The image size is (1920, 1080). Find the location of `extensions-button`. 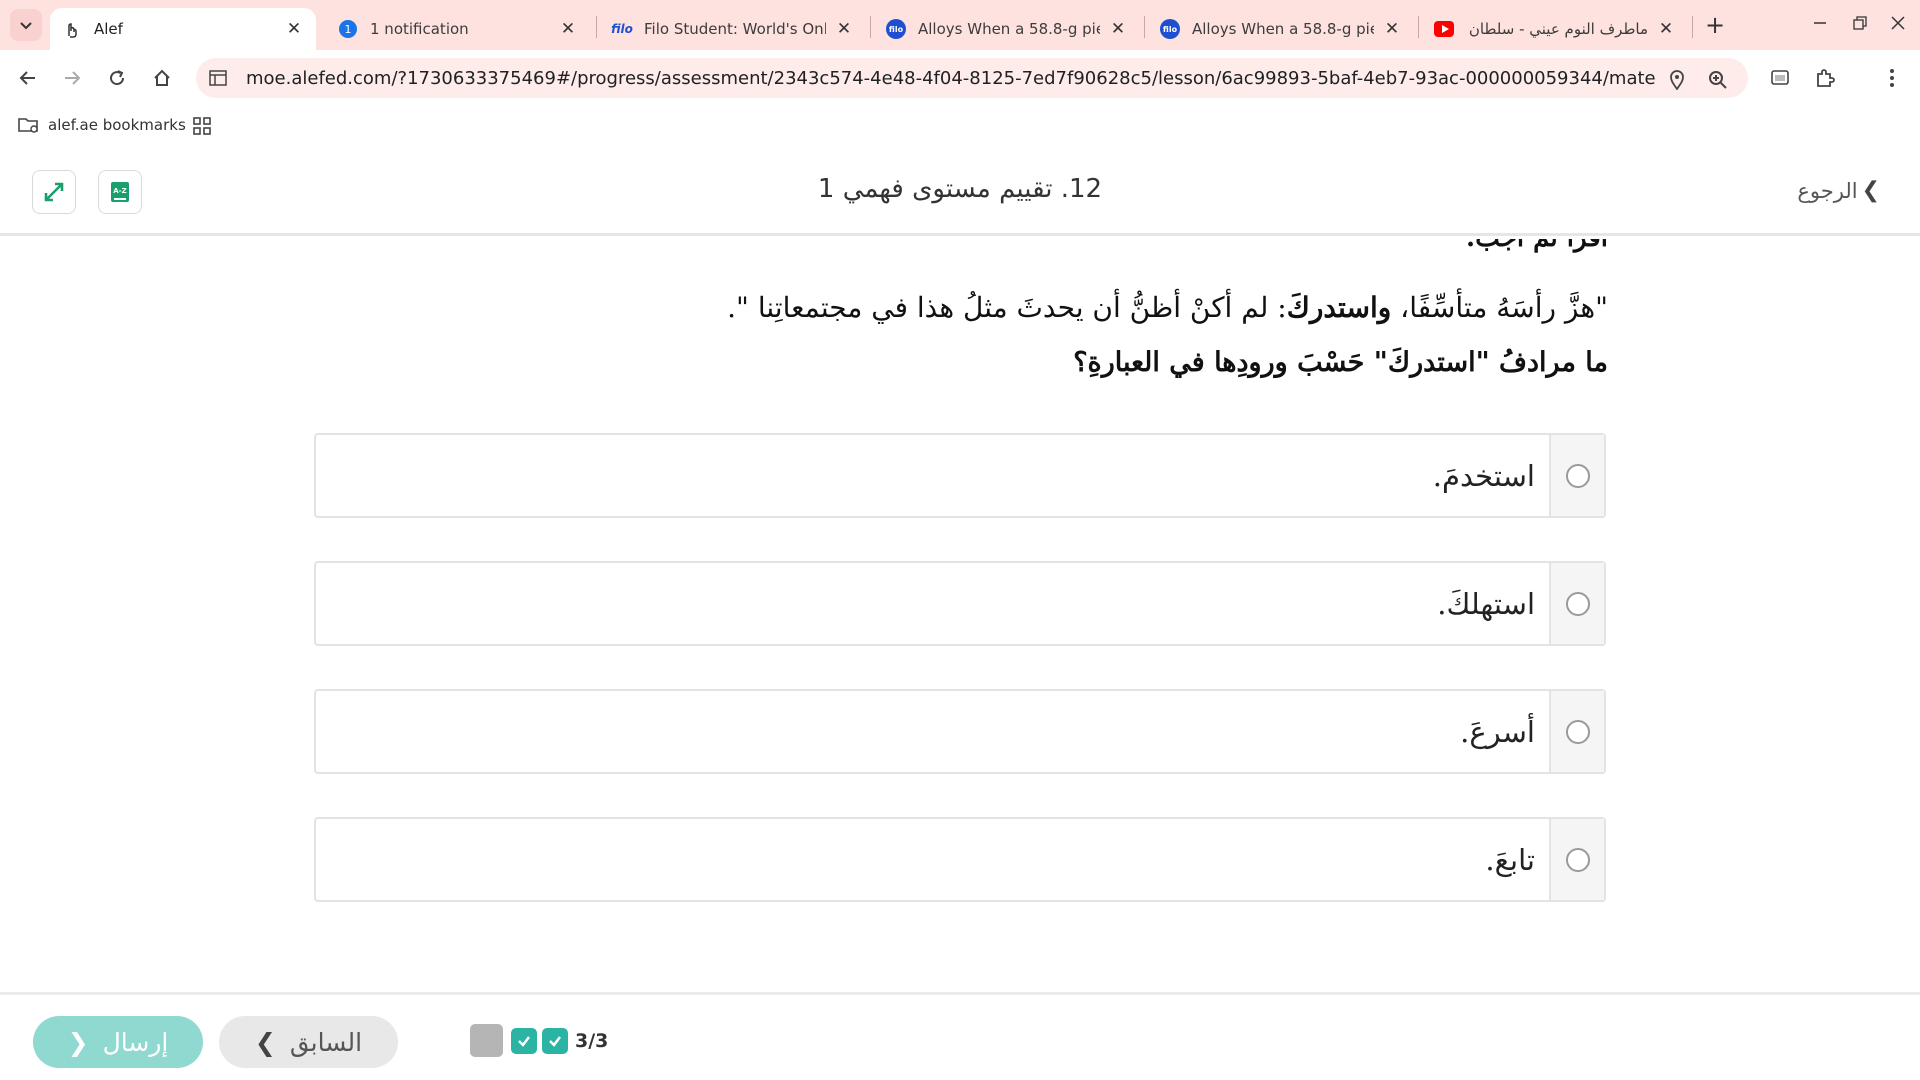

extensions-button is located at coordinates (1825, 78).